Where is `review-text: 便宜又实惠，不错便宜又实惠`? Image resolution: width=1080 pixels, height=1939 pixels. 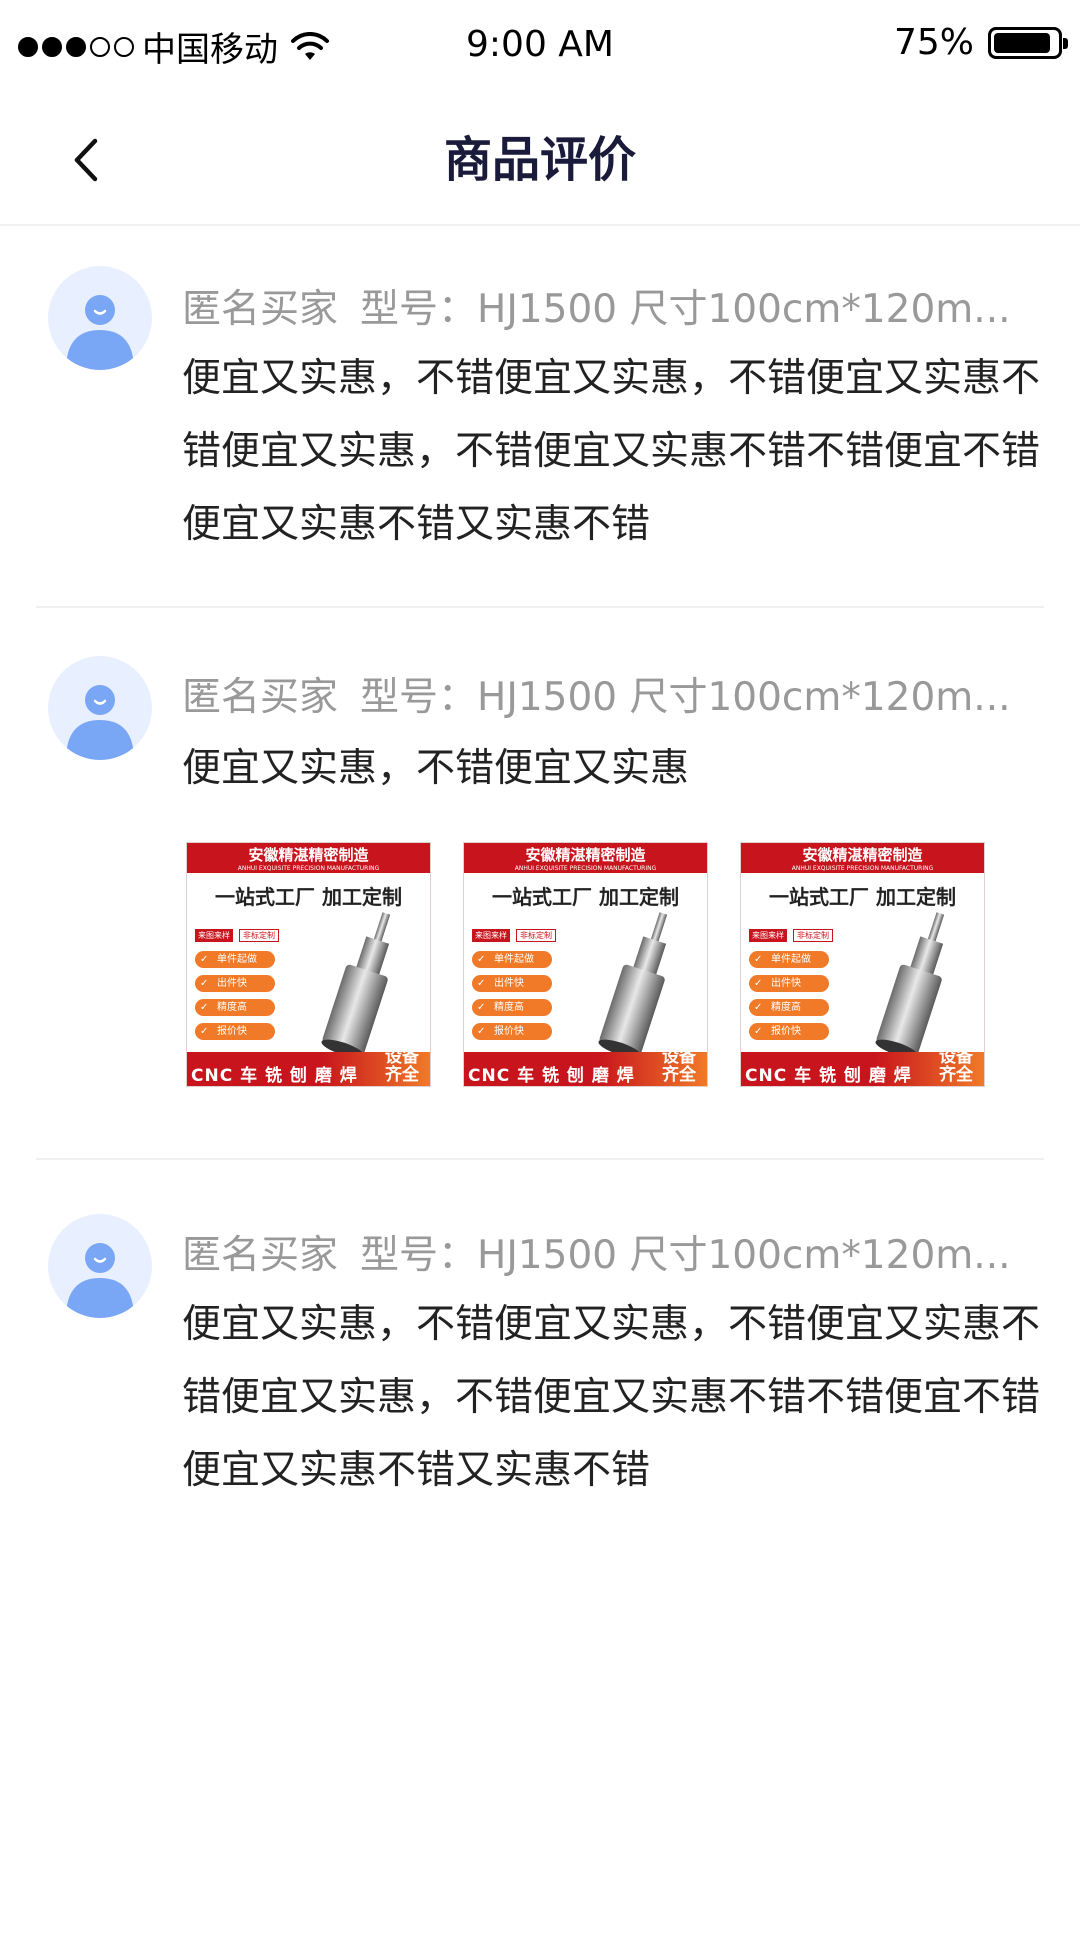 review-text: 便宜又实惠，不错便宜又实惠 is located at coordinates (436, 768).